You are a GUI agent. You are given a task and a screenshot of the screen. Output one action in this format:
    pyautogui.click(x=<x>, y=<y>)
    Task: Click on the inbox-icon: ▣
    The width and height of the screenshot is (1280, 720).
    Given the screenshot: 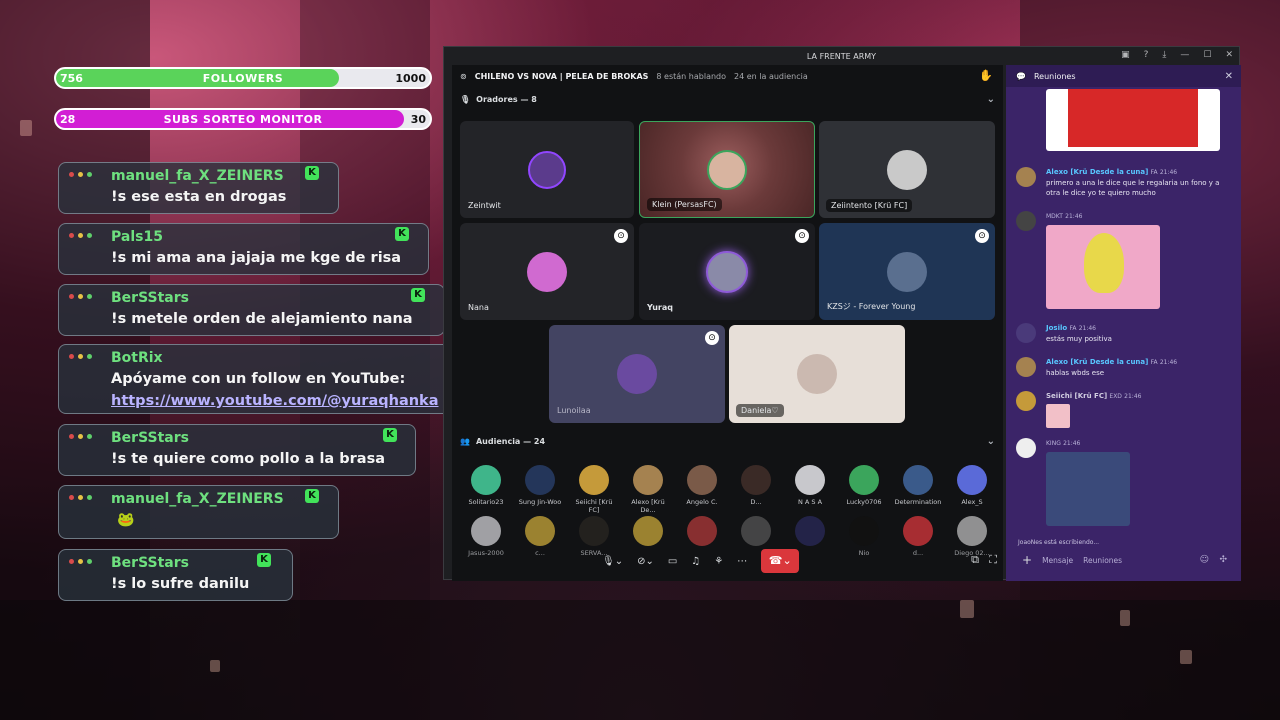 What is the action you would take?
    pyautogui.click(x=1125, y=55)
    